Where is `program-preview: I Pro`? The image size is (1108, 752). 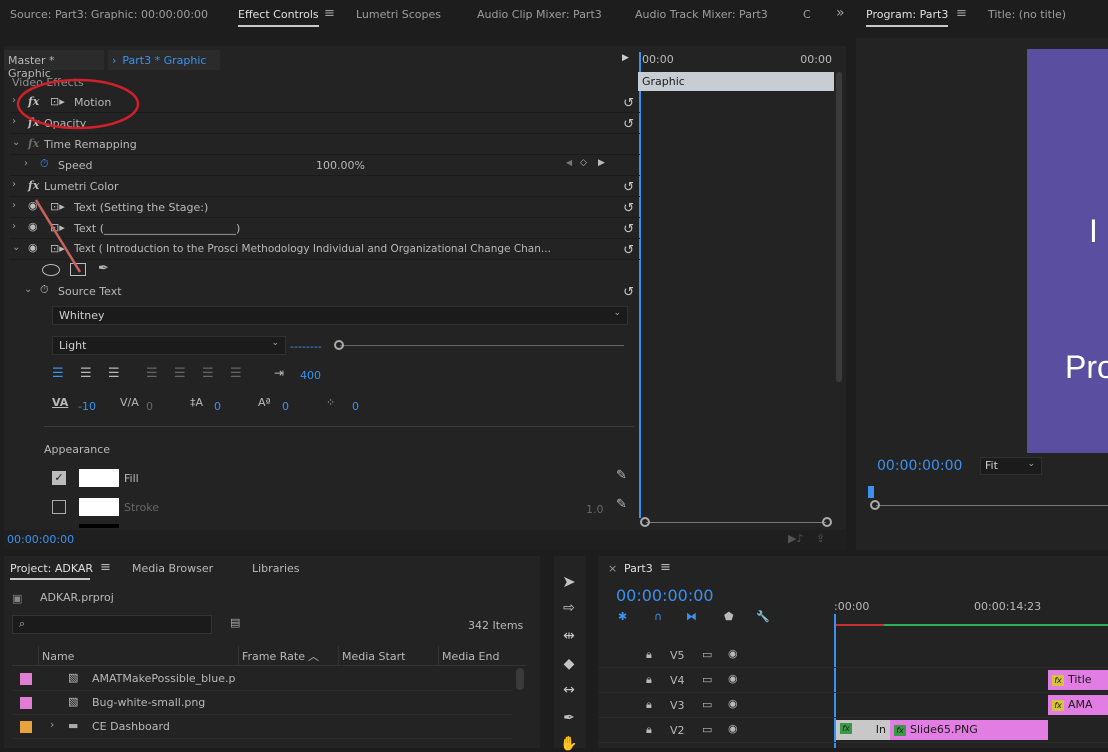 program-preview: I Pro is located at coordinates (1067, 251).